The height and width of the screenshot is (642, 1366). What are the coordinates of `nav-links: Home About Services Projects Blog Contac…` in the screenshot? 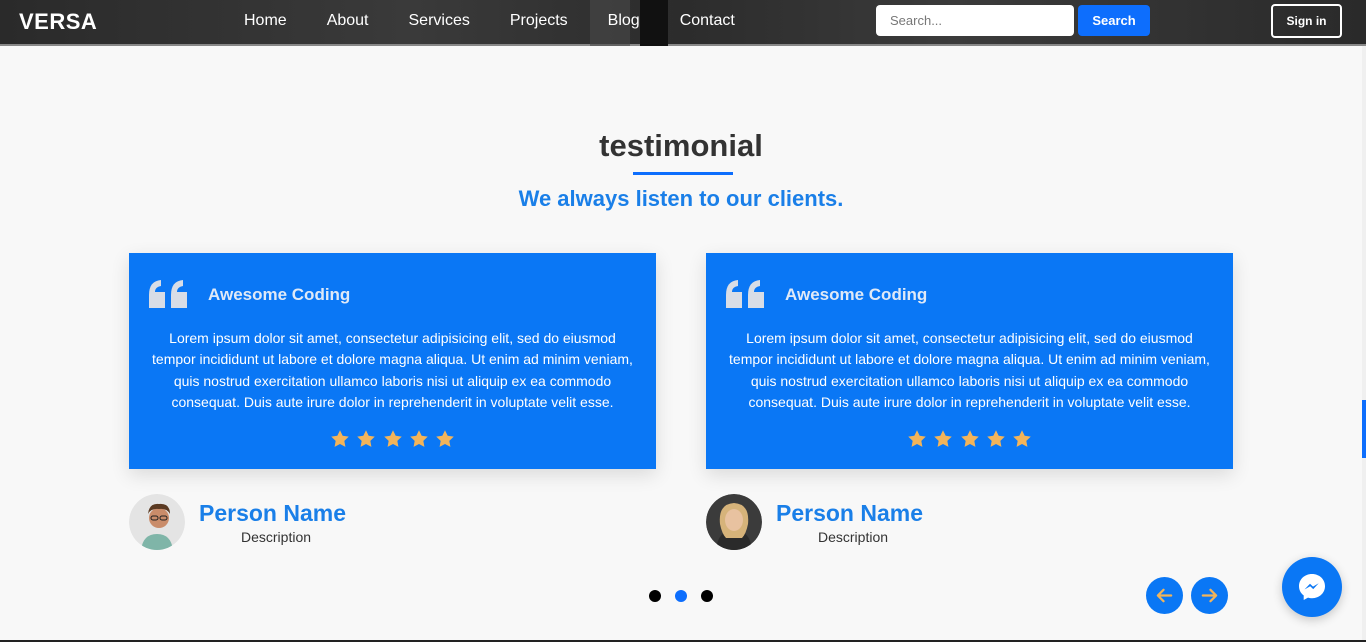 It's located at (509, 21).